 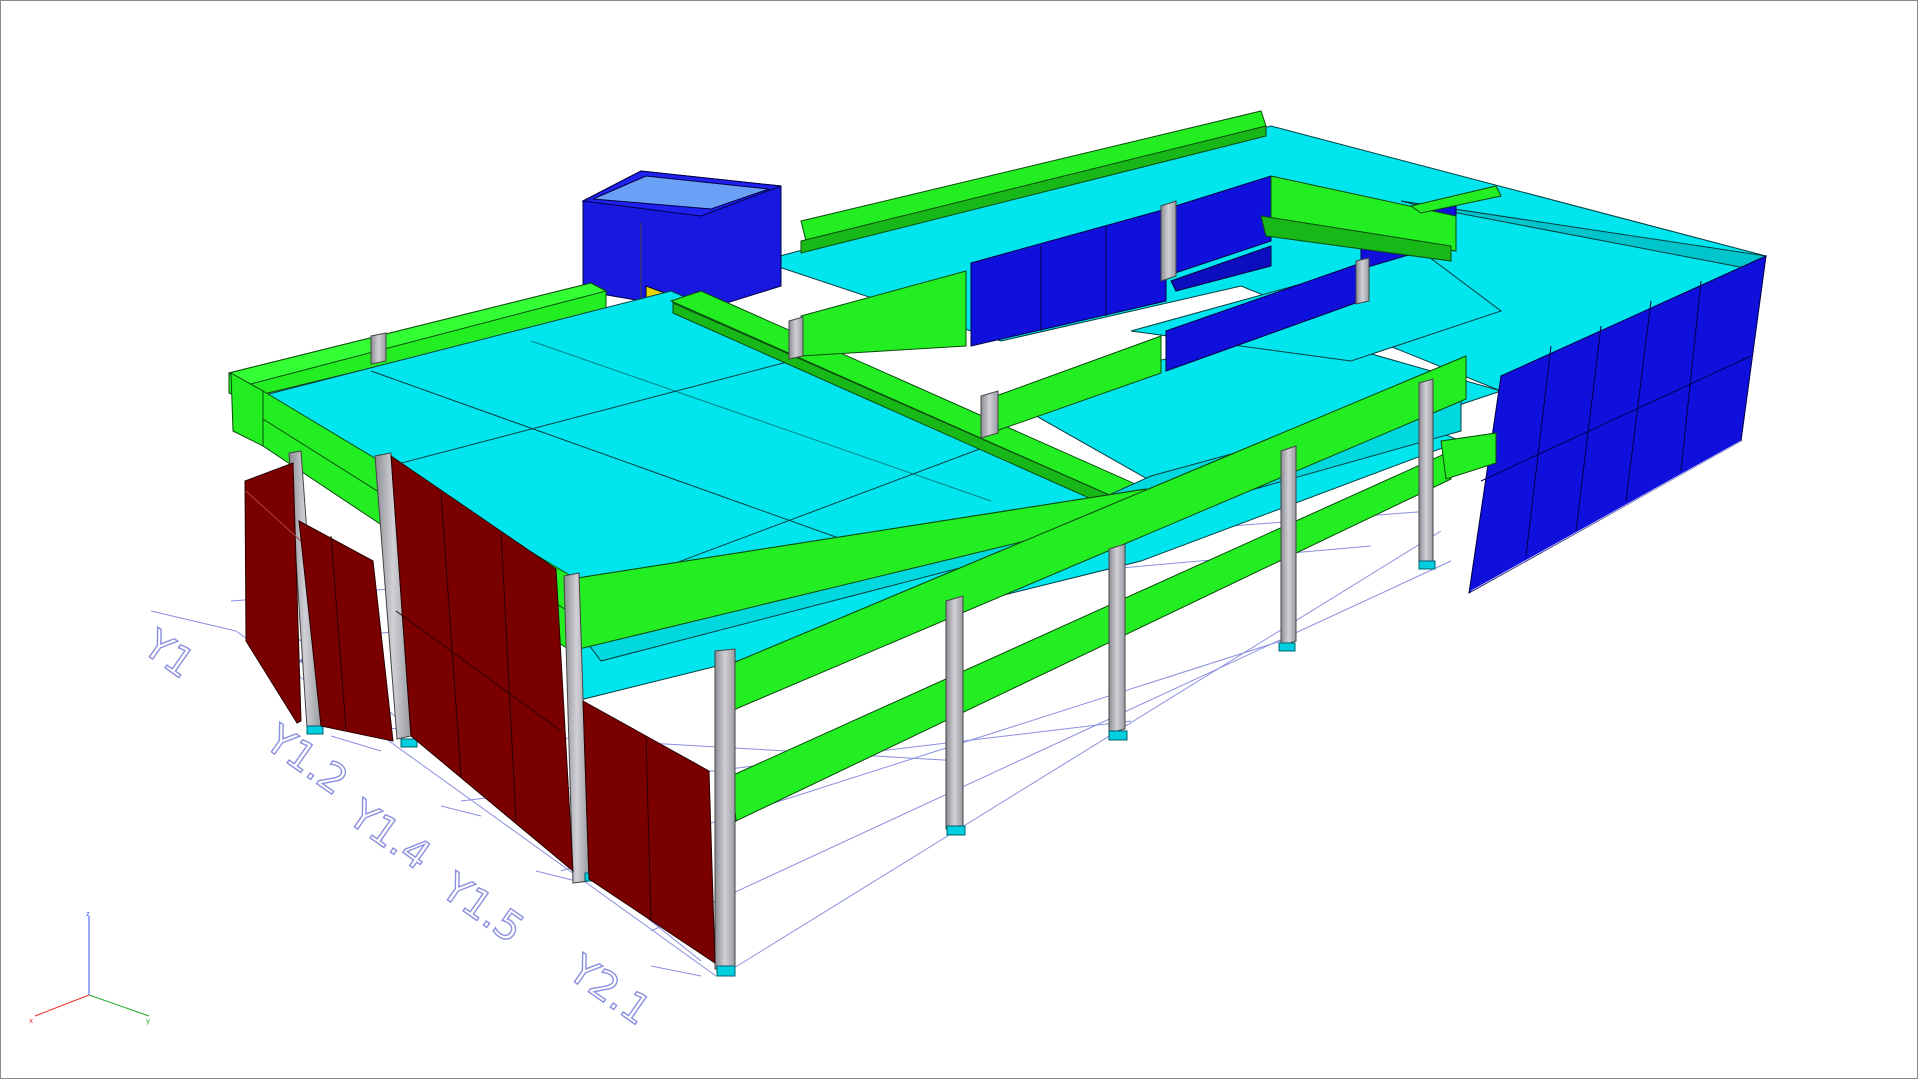 What do you see at coordinates (608, 990) in the screenshot?
I see `grid-label-y2-1: Y2.1` at bounding box center [608, 990].